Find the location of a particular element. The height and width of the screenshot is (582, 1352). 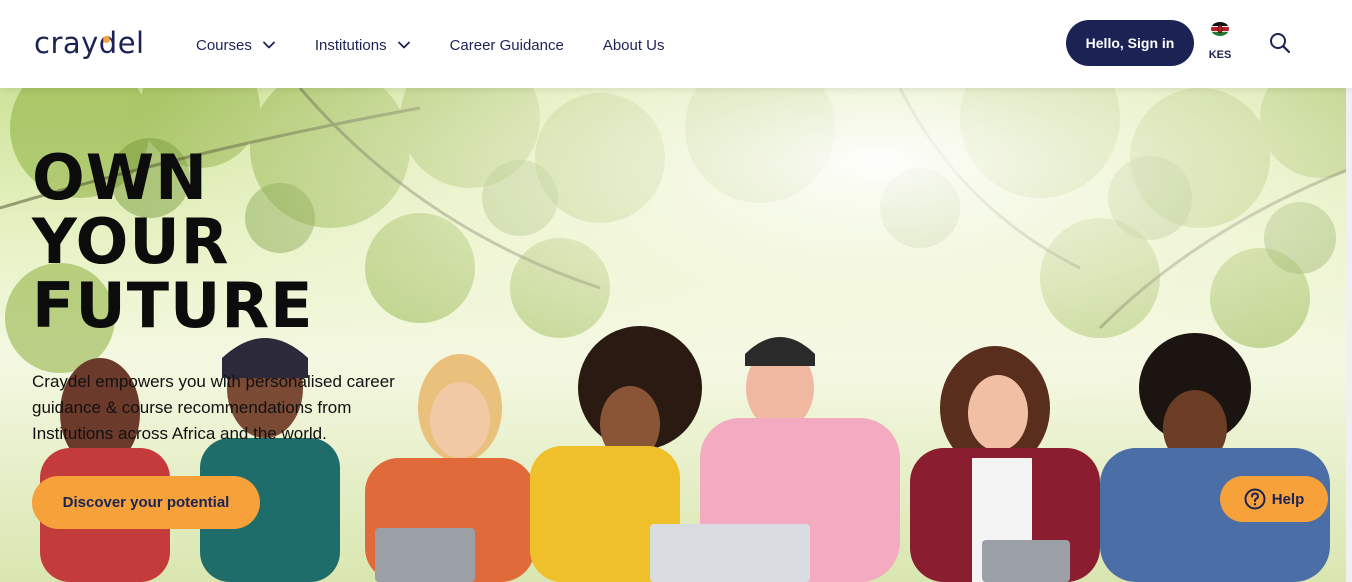

discover-potential-button: Discover your potential is located at coordinates (146, 502).